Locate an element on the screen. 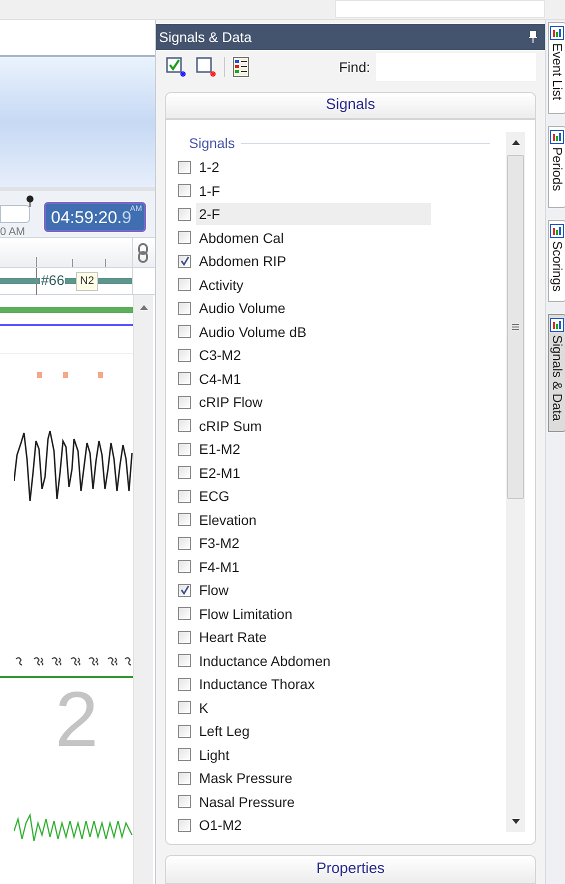 This screenshot has width=565, height=884. signal-label: ECG is located at coordinates (214, 496).